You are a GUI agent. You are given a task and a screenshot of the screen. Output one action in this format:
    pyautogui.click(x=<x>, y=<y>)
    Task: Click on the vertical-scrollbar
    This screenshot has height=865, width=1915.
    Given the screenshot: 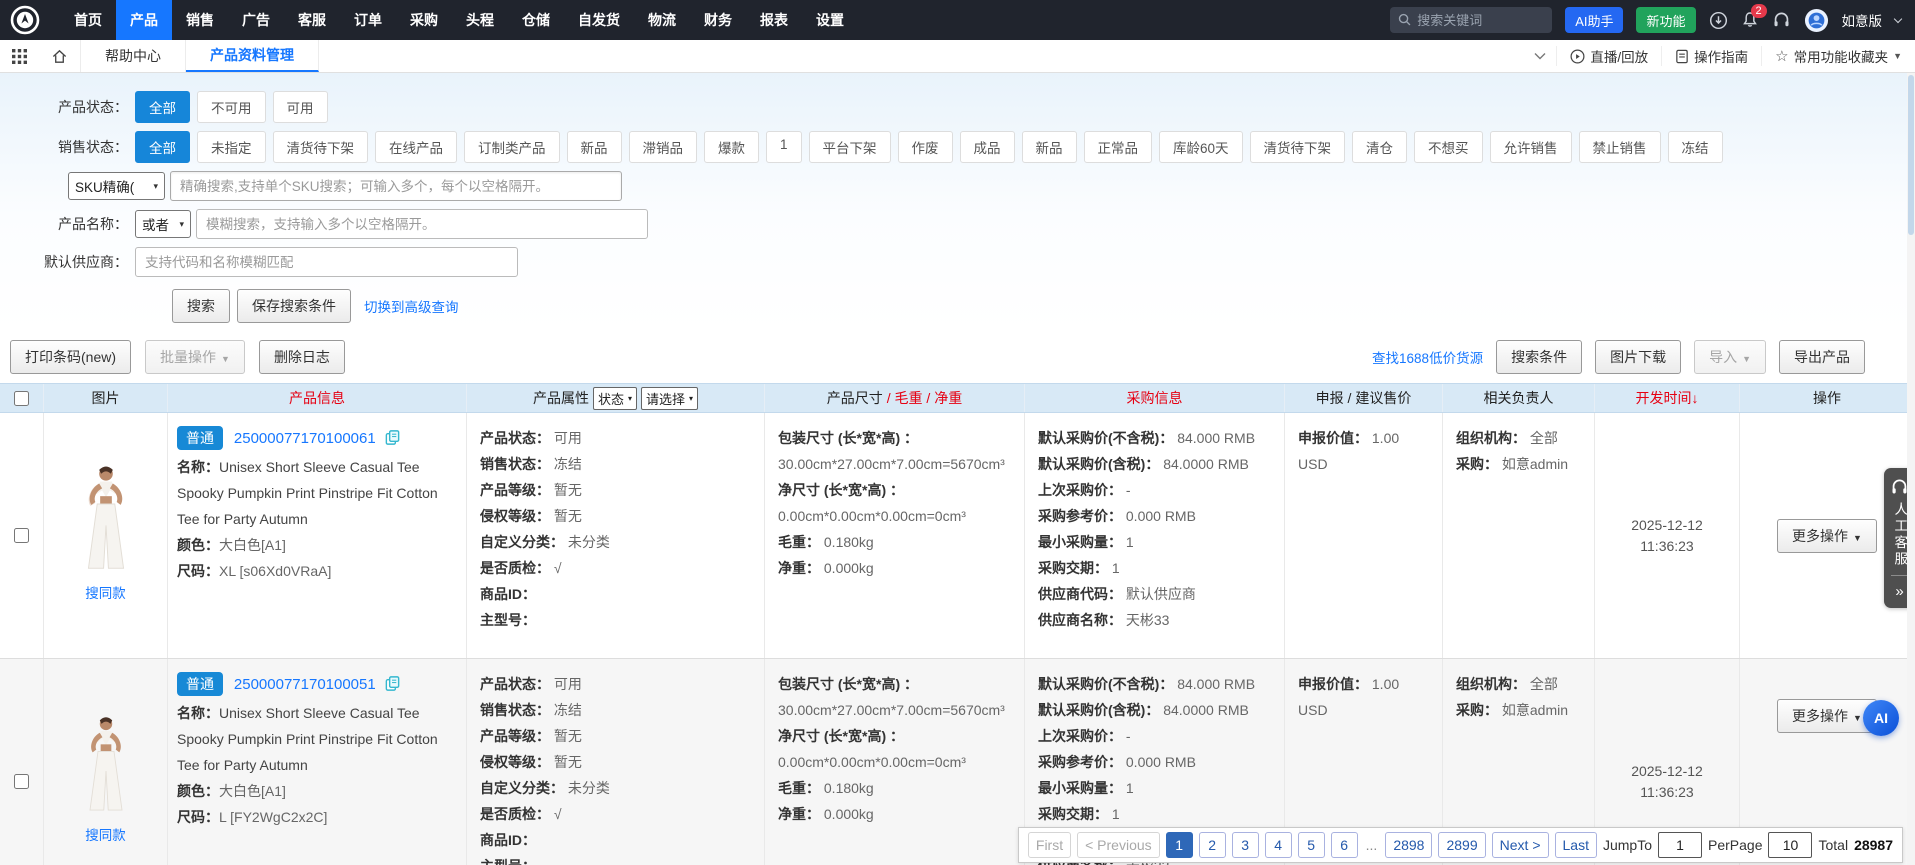 What is the action you would take?
    pyautogui.click(x=1911, y=469)
    